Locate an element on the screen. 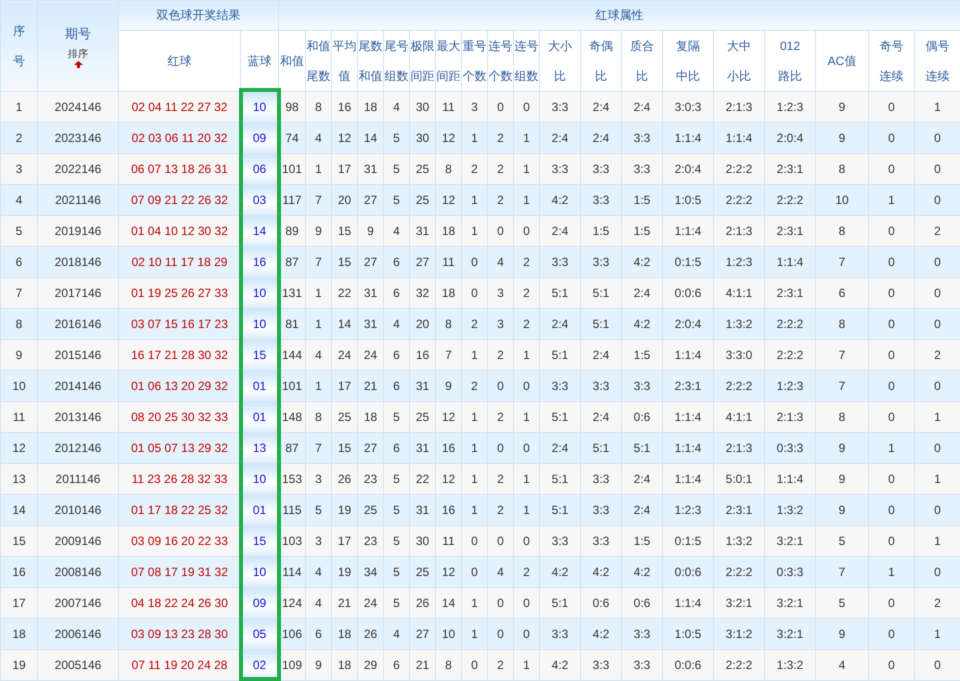 The image size is (960, 681). group-header: 红球属性 is located at coordinates (619, 15).